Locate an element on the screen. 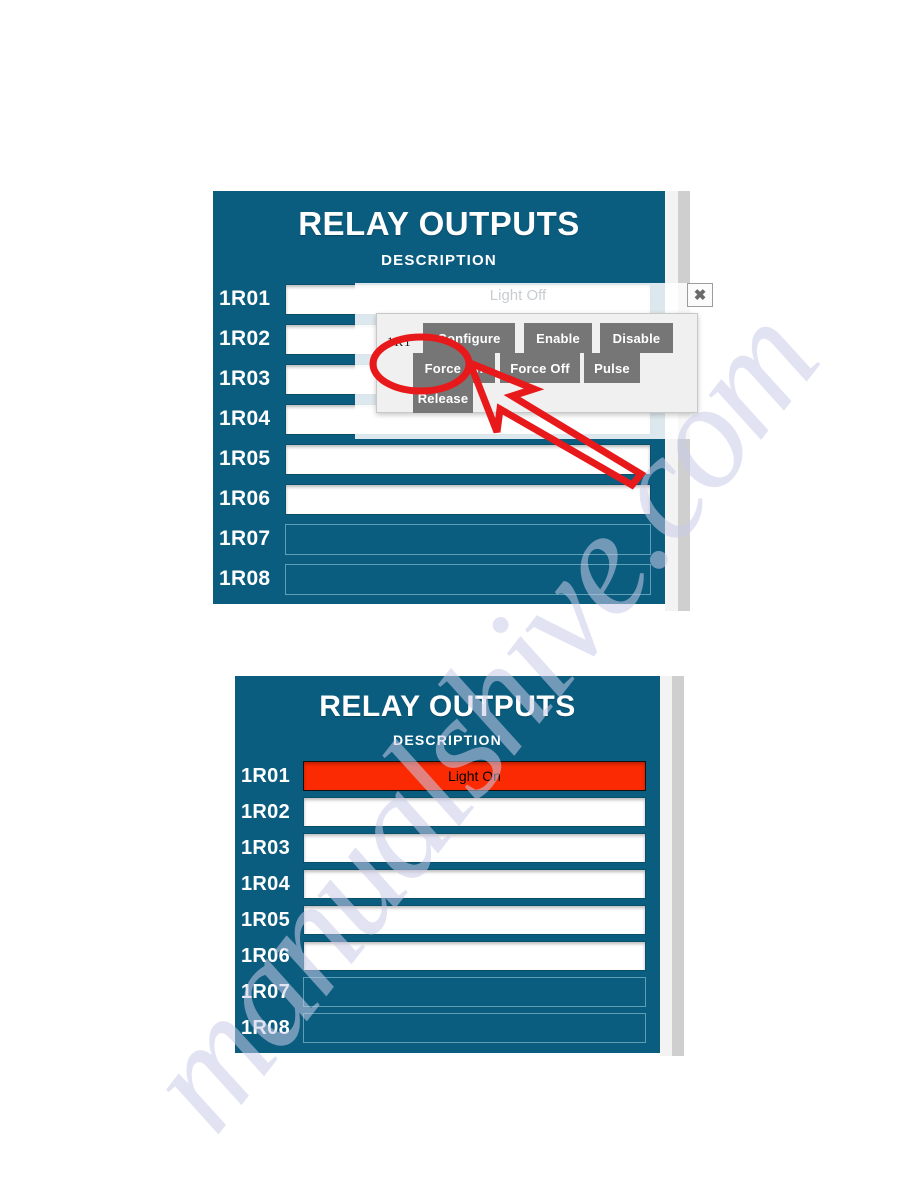  release-button: Release is located at coordinates (443, 398).